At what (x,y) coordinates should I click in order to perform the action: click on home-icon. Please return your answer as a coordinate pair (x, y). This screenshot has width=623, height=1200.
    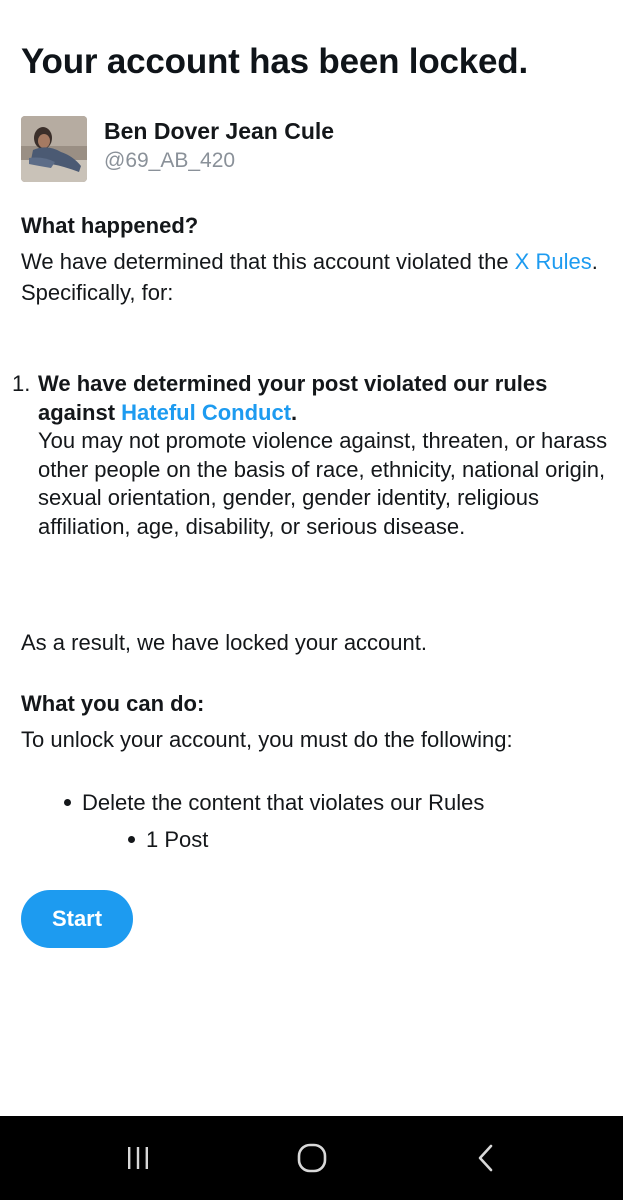
    Looking at the image, I should click on (312, 1158).